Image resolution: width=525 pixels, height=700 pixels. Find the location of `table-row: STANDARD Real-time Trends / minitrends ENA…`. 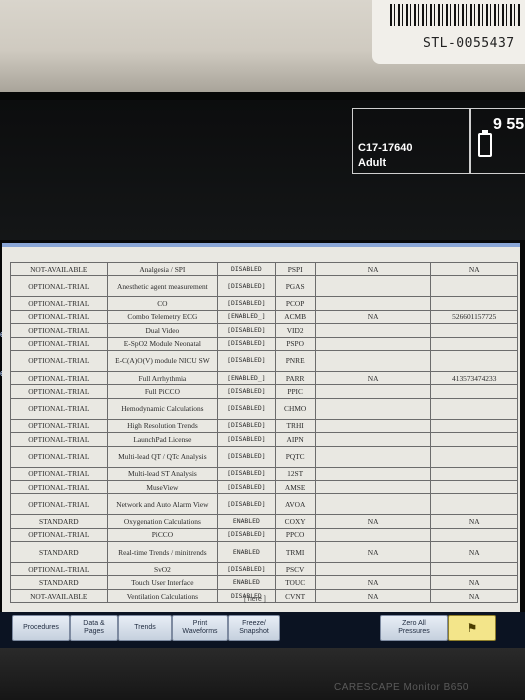

table-row: STANDARD Real-time Trends / minitrends ENA… is located at coordinates (264, 552).